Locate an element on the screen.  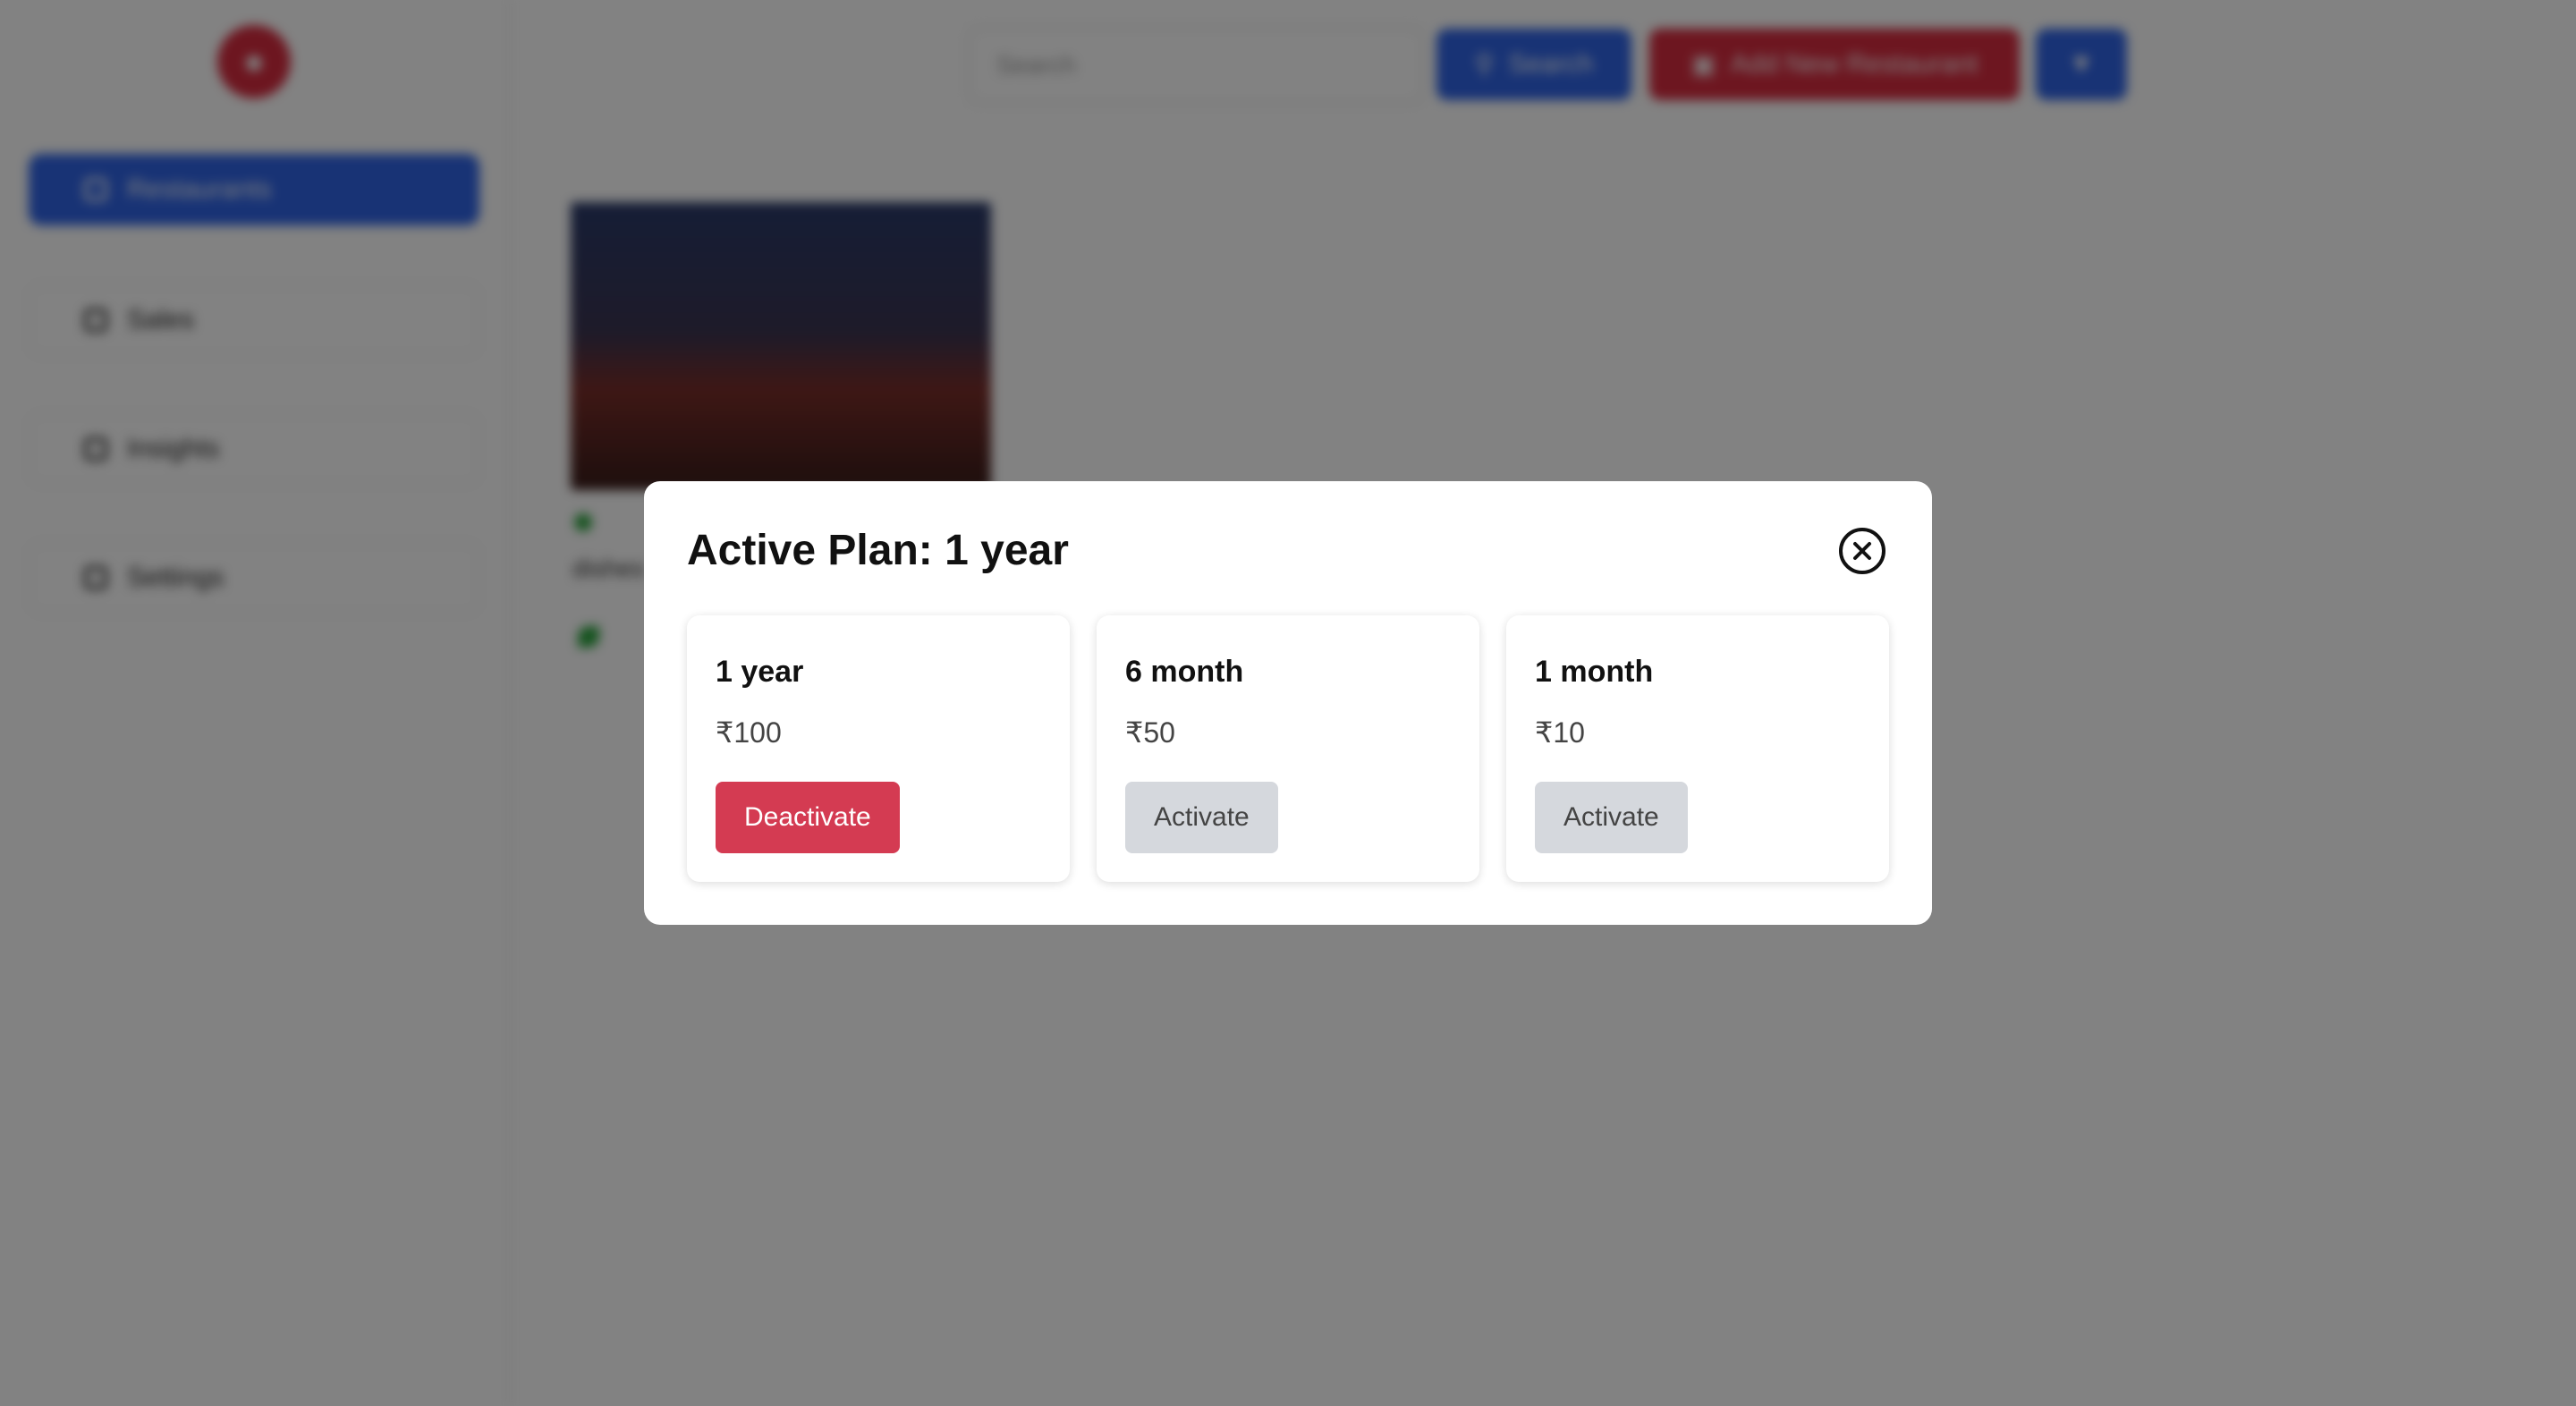
plan-card-1-year: 1 year ₹100 Deactivate is located at coordinates (878, 749).